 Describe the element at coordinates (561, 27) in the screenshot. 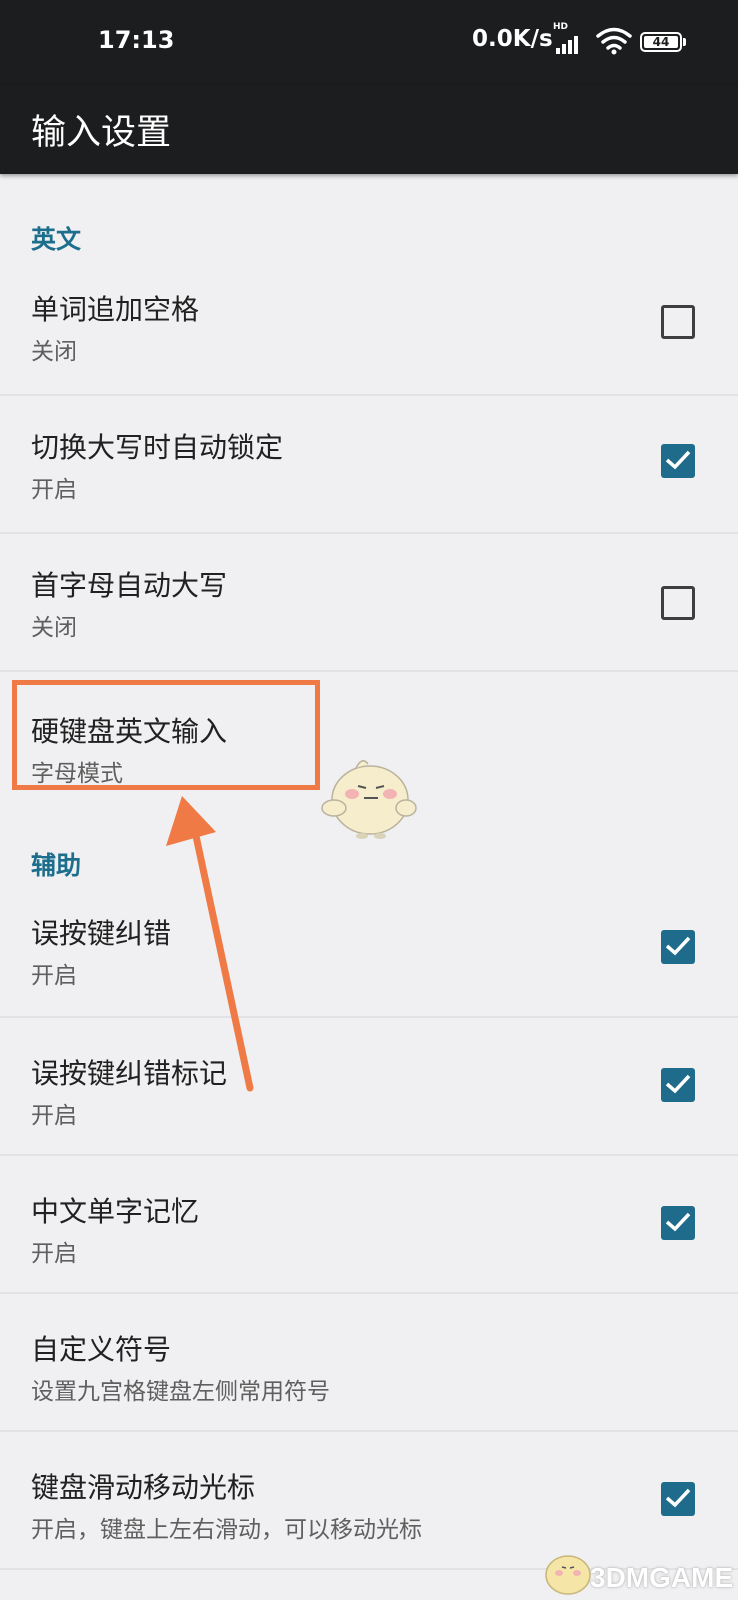

I see `hd-badge: HD` at that location.